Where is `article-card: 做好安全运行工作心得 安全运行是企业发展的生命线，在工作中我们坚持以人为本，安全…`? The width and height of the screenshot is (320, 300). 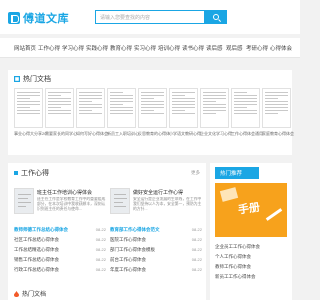
article-card: 做好安全运行工作心得 安全运行是企业发展的生命线，在工作中我们坚持以人为本，安全… is located at coordinates (157, 203).